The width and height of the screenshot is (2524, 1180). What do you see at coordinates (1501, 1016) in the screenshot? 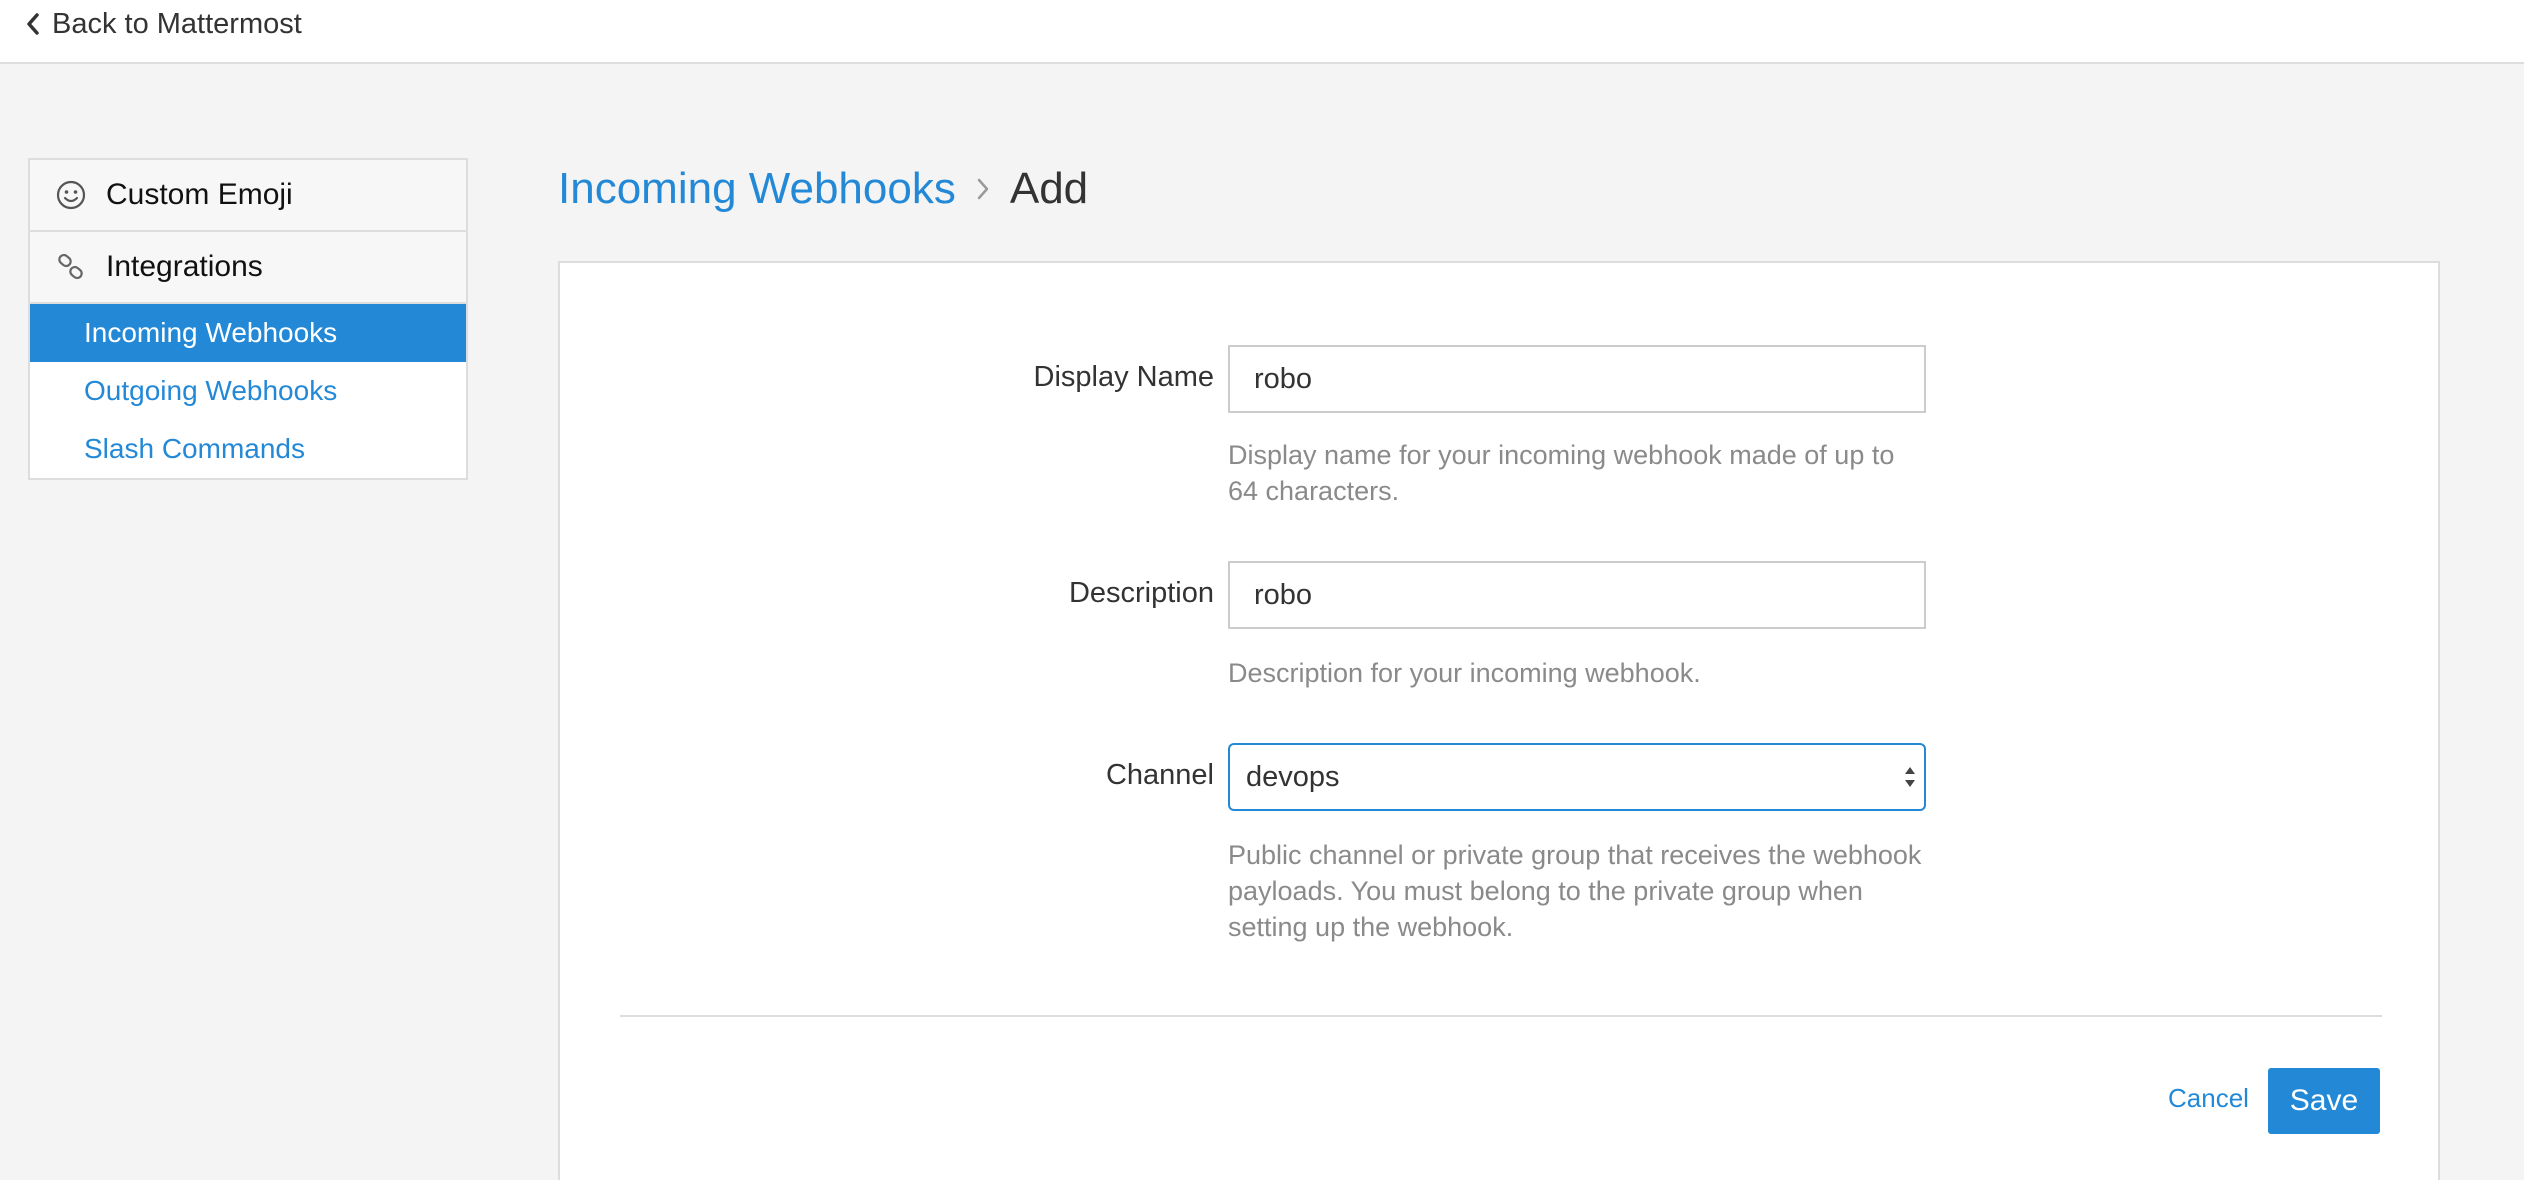
I see `form-divider` at bounding box center [1501, 1016].